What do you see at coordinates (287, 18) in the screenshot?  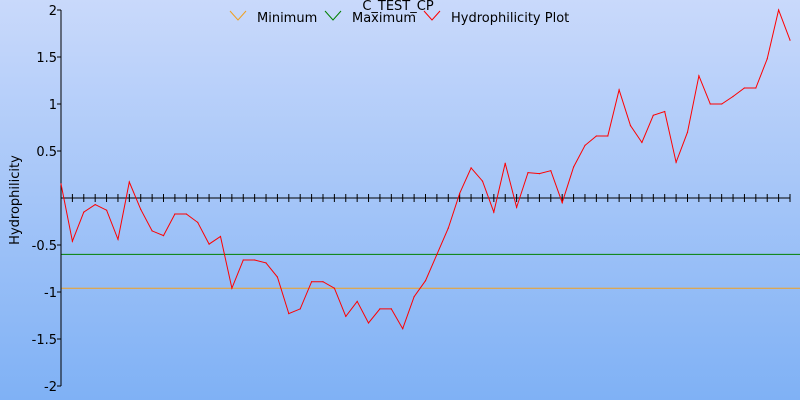 I see `legend-label: Minimum` at bounding box center [287, 18].